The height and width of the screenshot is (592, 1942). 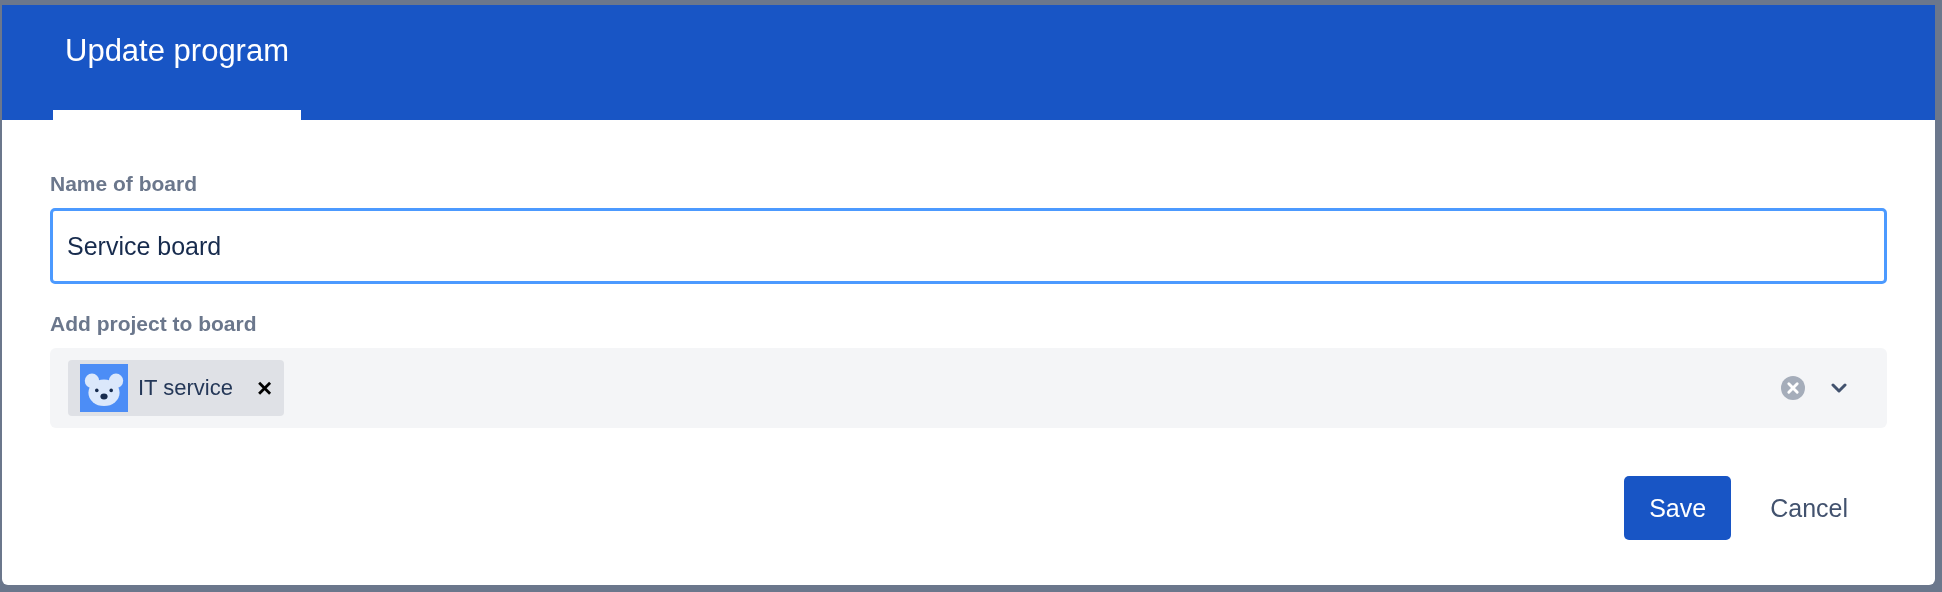 What do you see at coordinates (185, 388) in the screenshot?
I see `chip-label: IT service` at bounding box center [185, 388].